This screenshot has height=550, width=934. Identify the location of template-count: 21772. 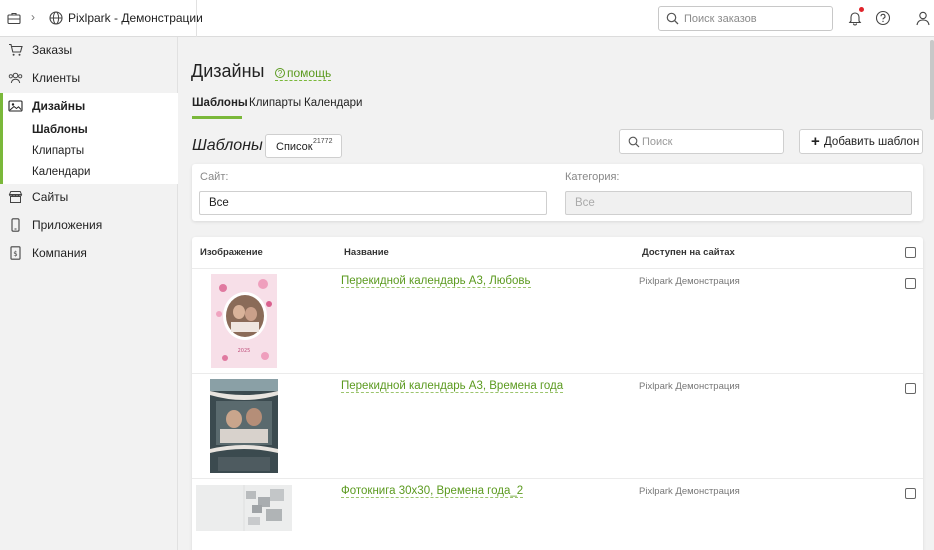
(323, 141).